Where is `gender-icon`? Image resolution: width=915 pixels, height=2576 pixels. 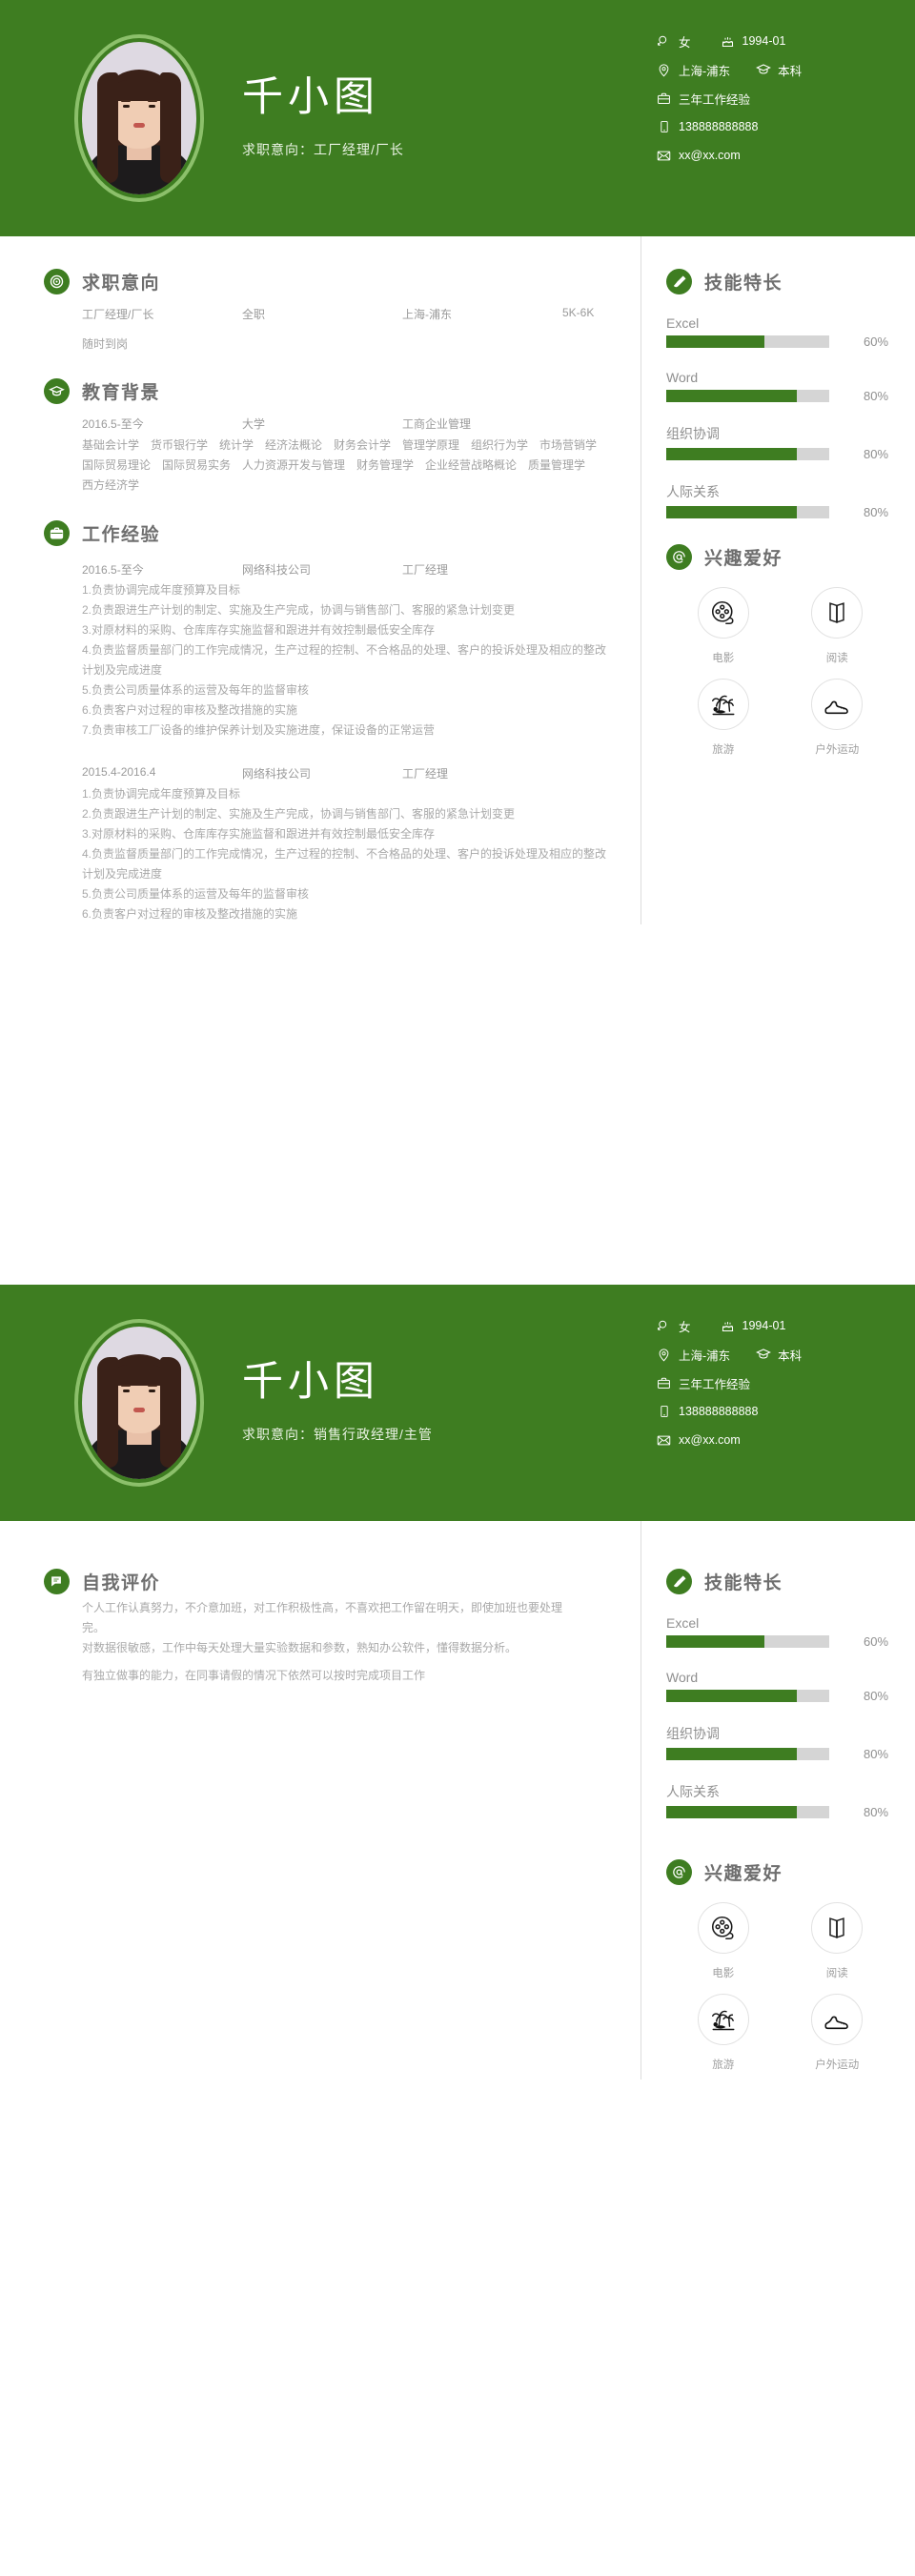
gender-icon is located at coordinates (664, 42).